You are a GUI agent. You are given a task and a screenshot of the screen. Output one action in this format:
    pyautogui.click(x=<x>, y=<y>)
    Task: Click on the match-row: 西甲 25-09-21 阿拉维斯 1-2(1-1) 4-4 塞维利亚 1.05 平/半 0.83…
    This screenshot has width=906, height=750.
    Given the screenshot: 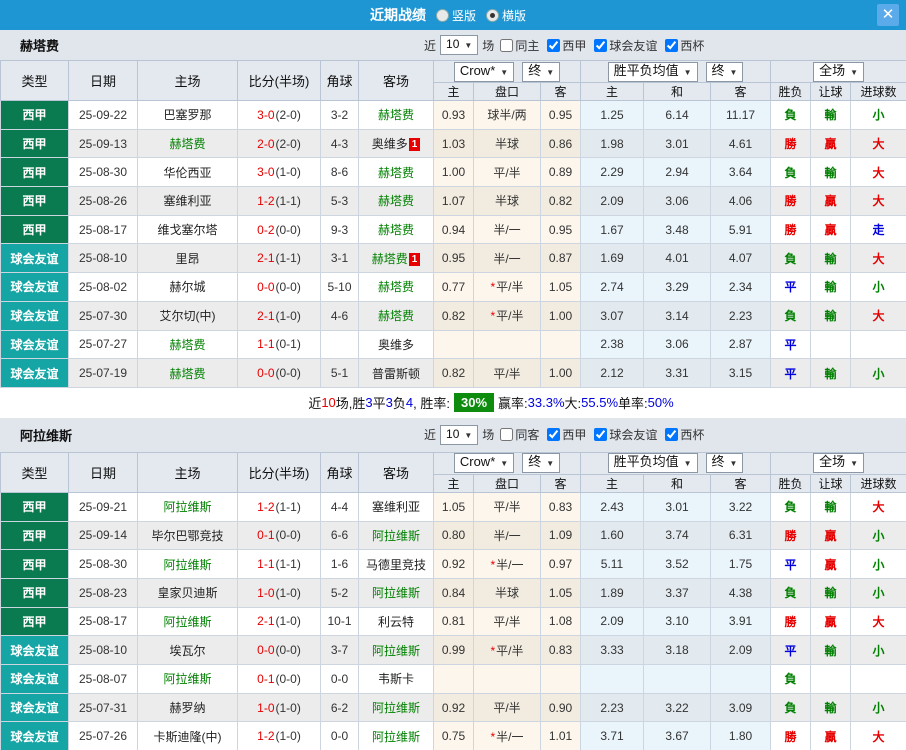 What is the action you would take?
    pyautogui.click(x=453, y=506)
    